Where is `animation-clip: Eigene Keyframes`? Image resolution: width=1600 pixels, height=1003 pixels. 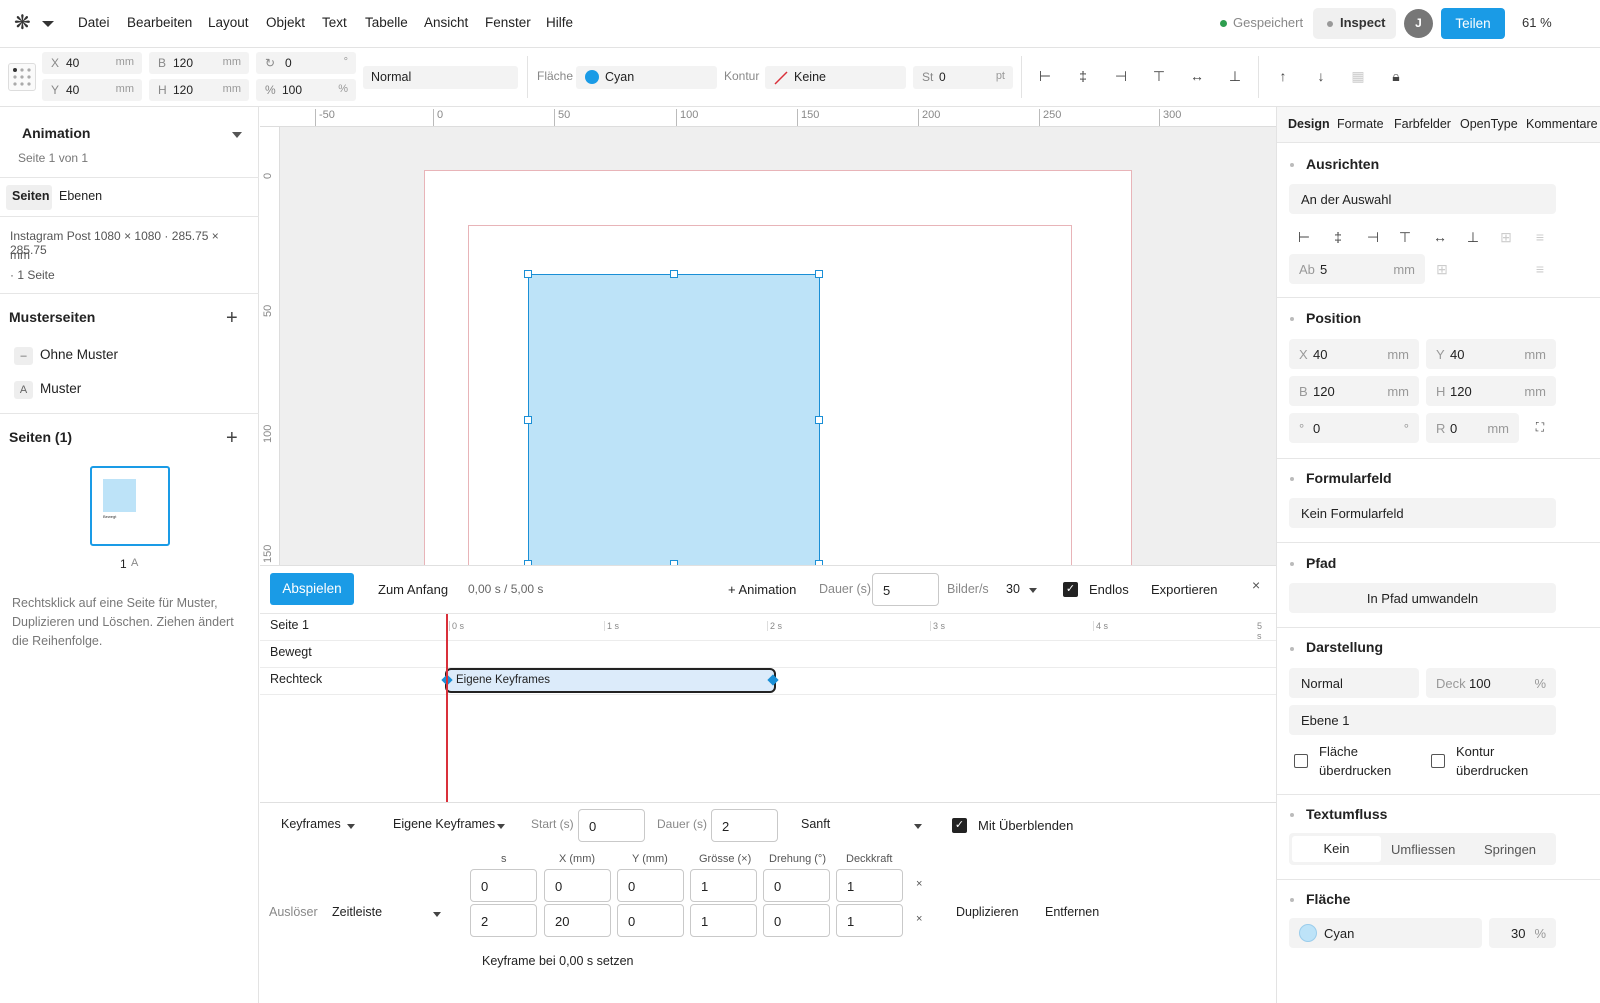
animation-clip: Eigene Keyframes is located at coordinates (610, 680).